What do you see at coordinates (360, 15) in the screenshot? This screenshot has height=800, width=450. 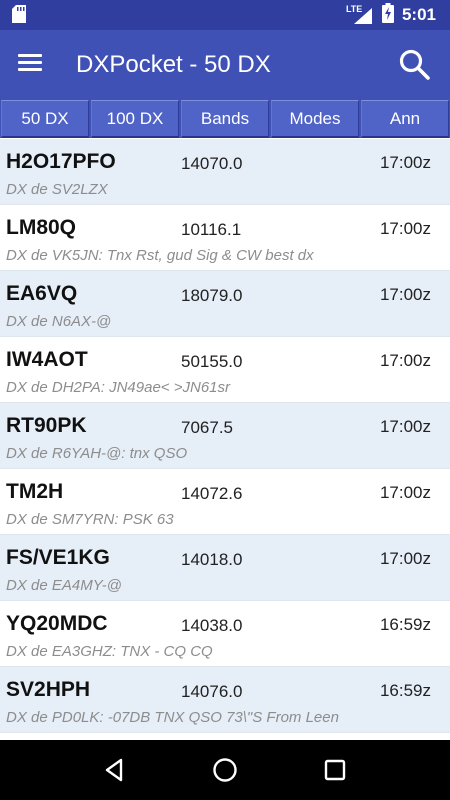 I see `signal-icon: LTE` at bounding box center [360, 15].